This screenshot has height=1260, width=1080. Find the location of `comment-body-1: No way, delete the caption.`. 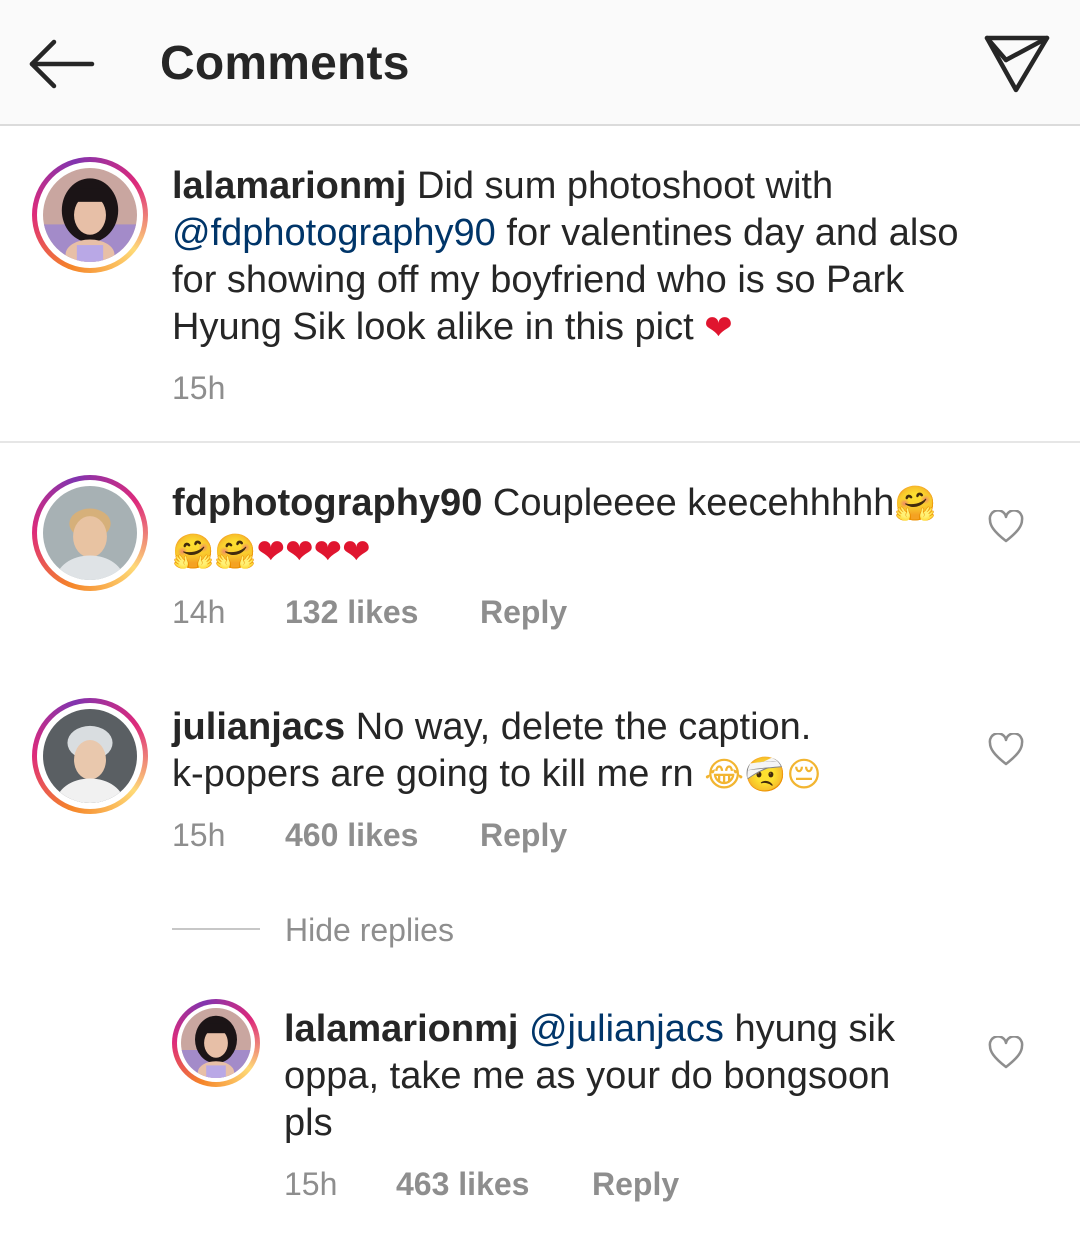

comment-body-1: No way, delete the caption. is located at coordinates (583, 727).